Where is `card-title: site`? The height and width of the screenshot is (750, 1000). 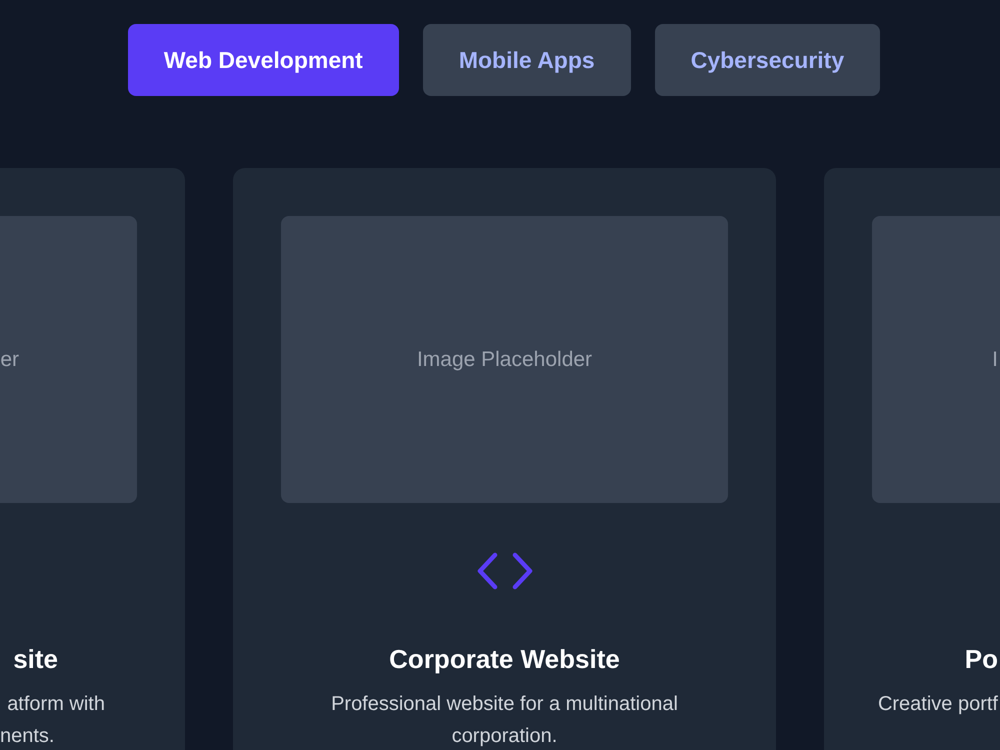 card-title: site is located at coordinates (35, 659).